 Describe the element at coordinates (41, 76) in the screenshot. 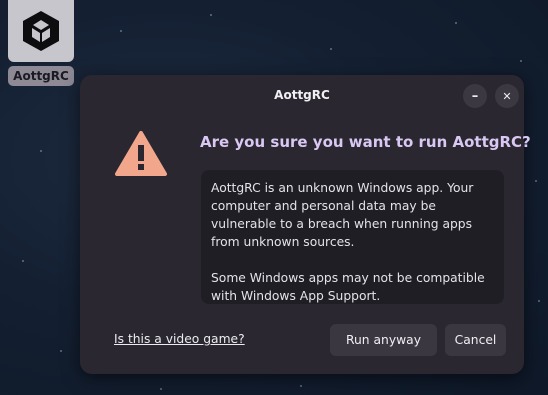

I see `desktop-icon-label: AottgRC` at that location.